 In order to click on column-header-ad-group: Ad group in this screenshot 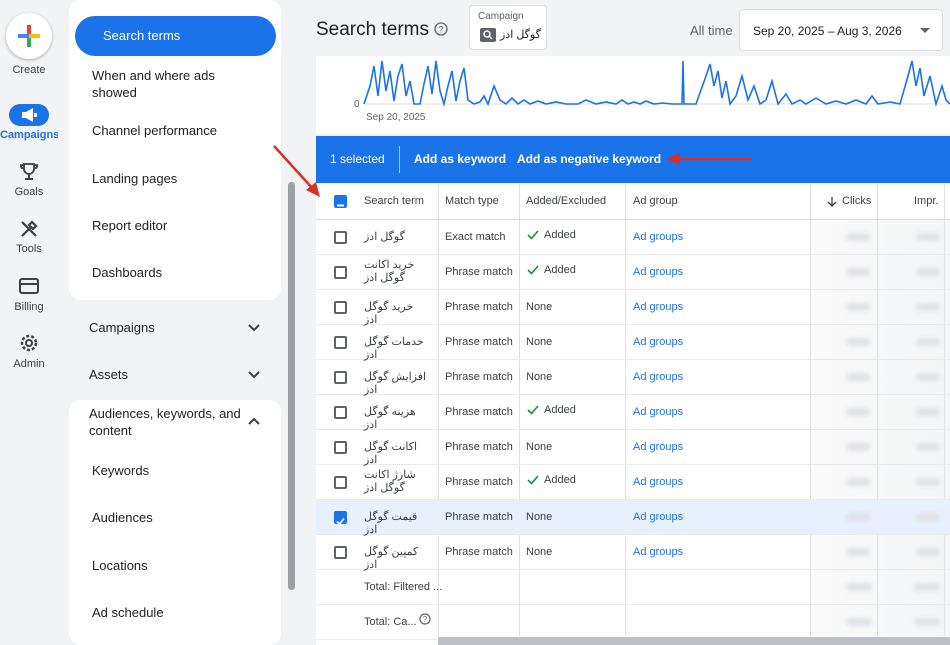, I will do `click(655, 201)`.